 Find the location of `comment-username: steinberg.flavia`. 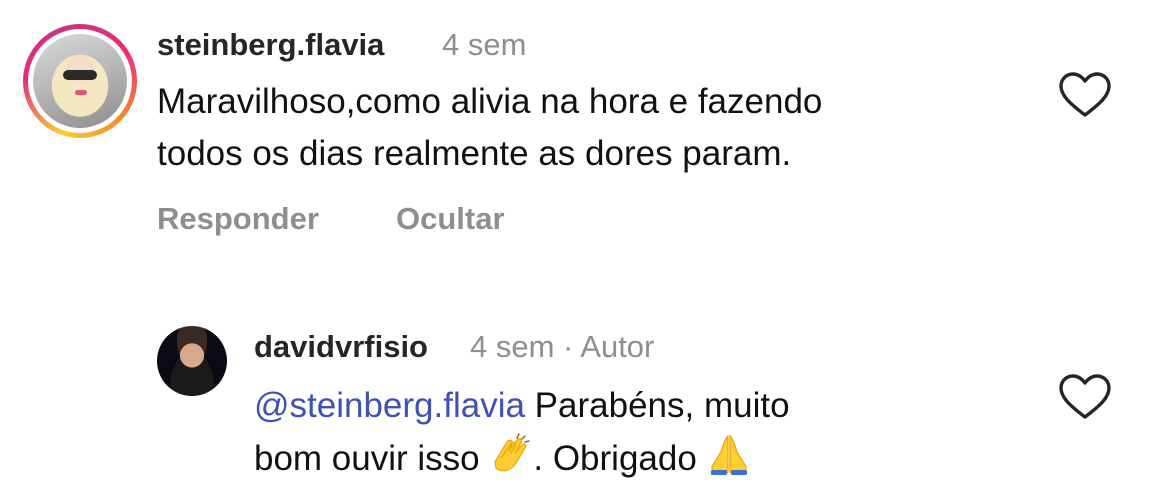

comment-username: steinberg.flavia is located at coordinates (270, 45).